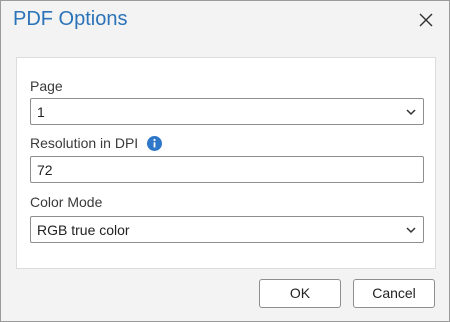 The height and width of the screenshot is (322, 450). What do you see at coordinates (227, 169) in the screenshot?
I see `resolution-input: 72` at bounding box center [227, 169].